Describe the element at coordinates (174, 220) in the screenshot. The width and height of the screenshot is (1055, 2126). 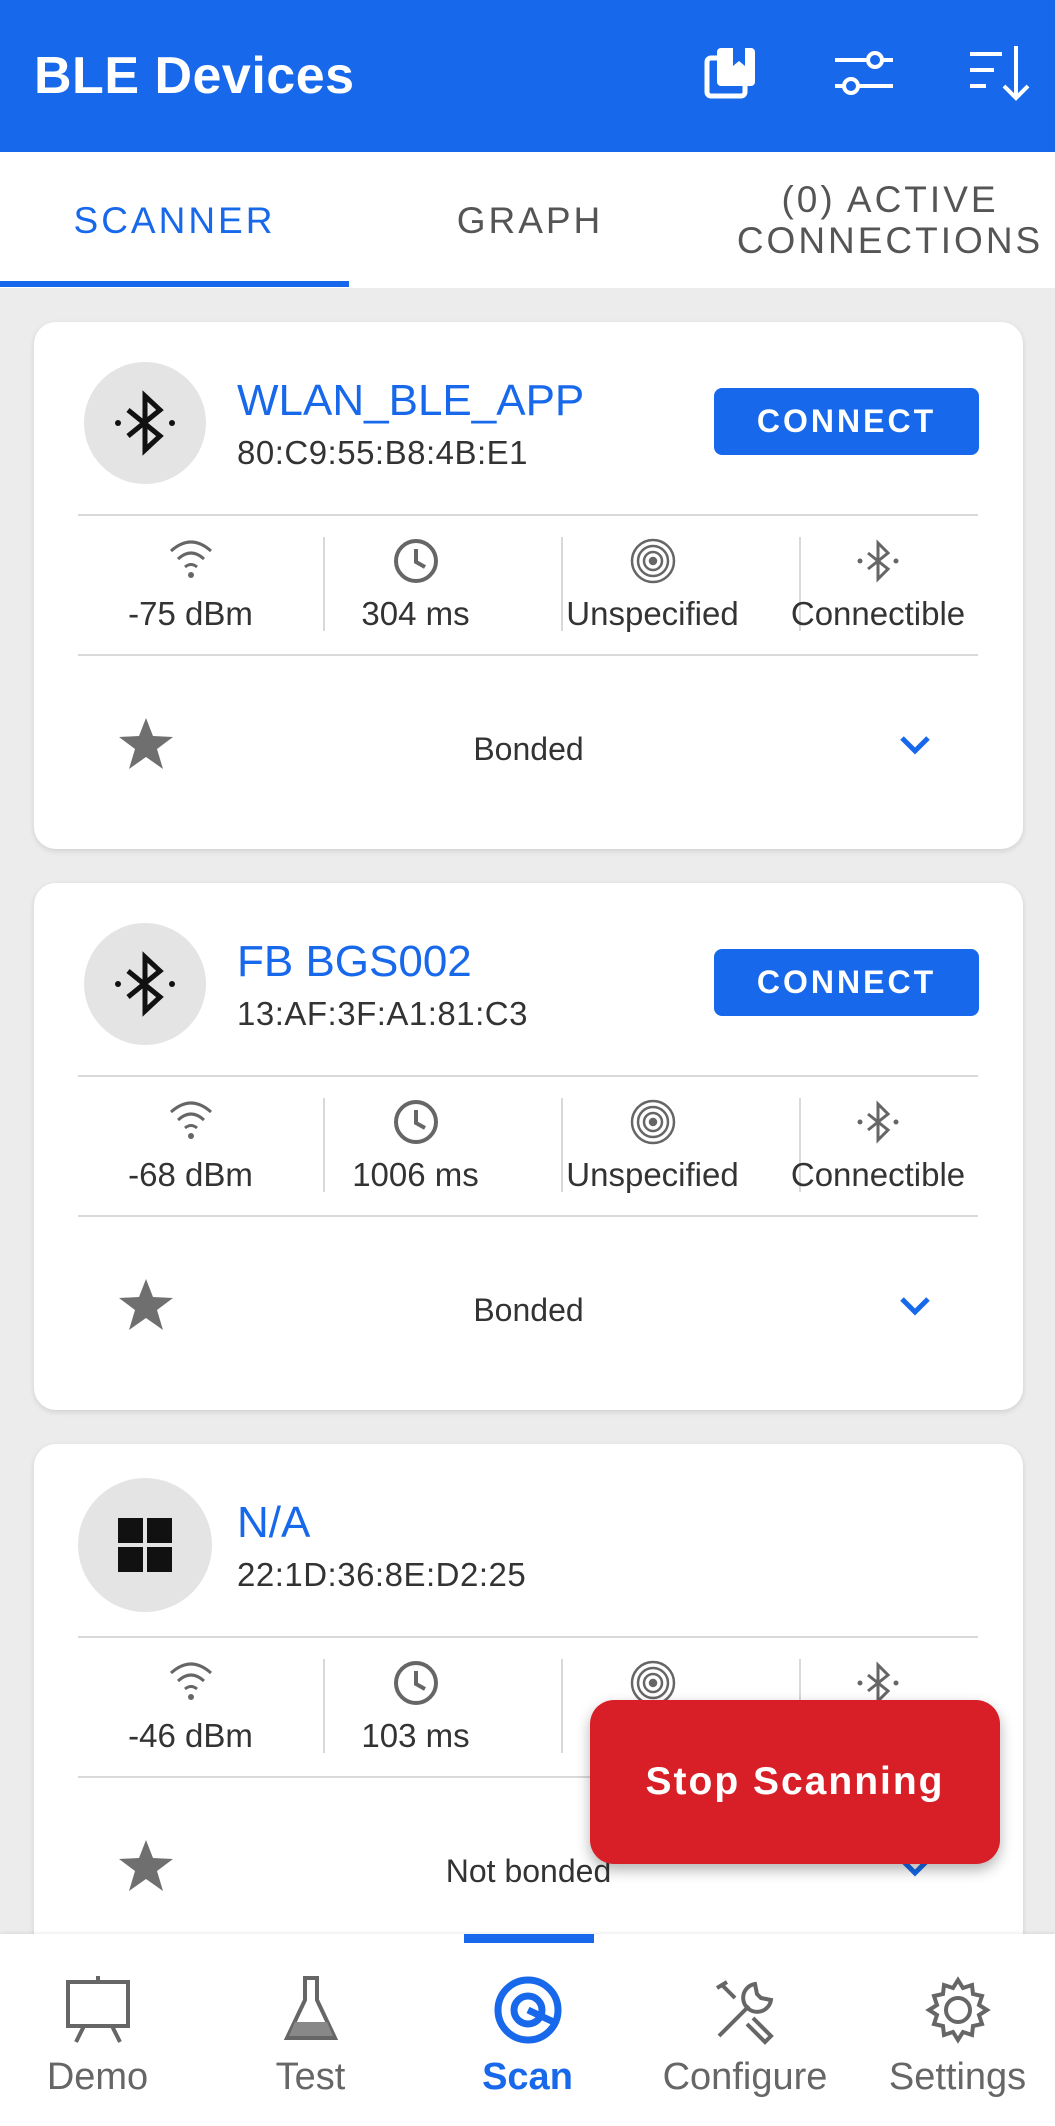
I see `tab-scanner: SCANNER` at that location.